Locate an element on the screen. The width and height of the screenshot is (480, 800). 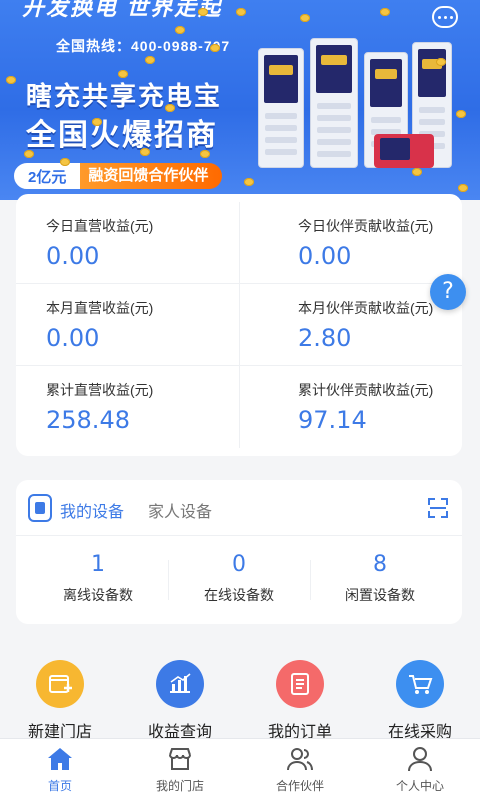
earnings-label: 今日伙伴贡献收益(元) is located at coordinates (366, 226).